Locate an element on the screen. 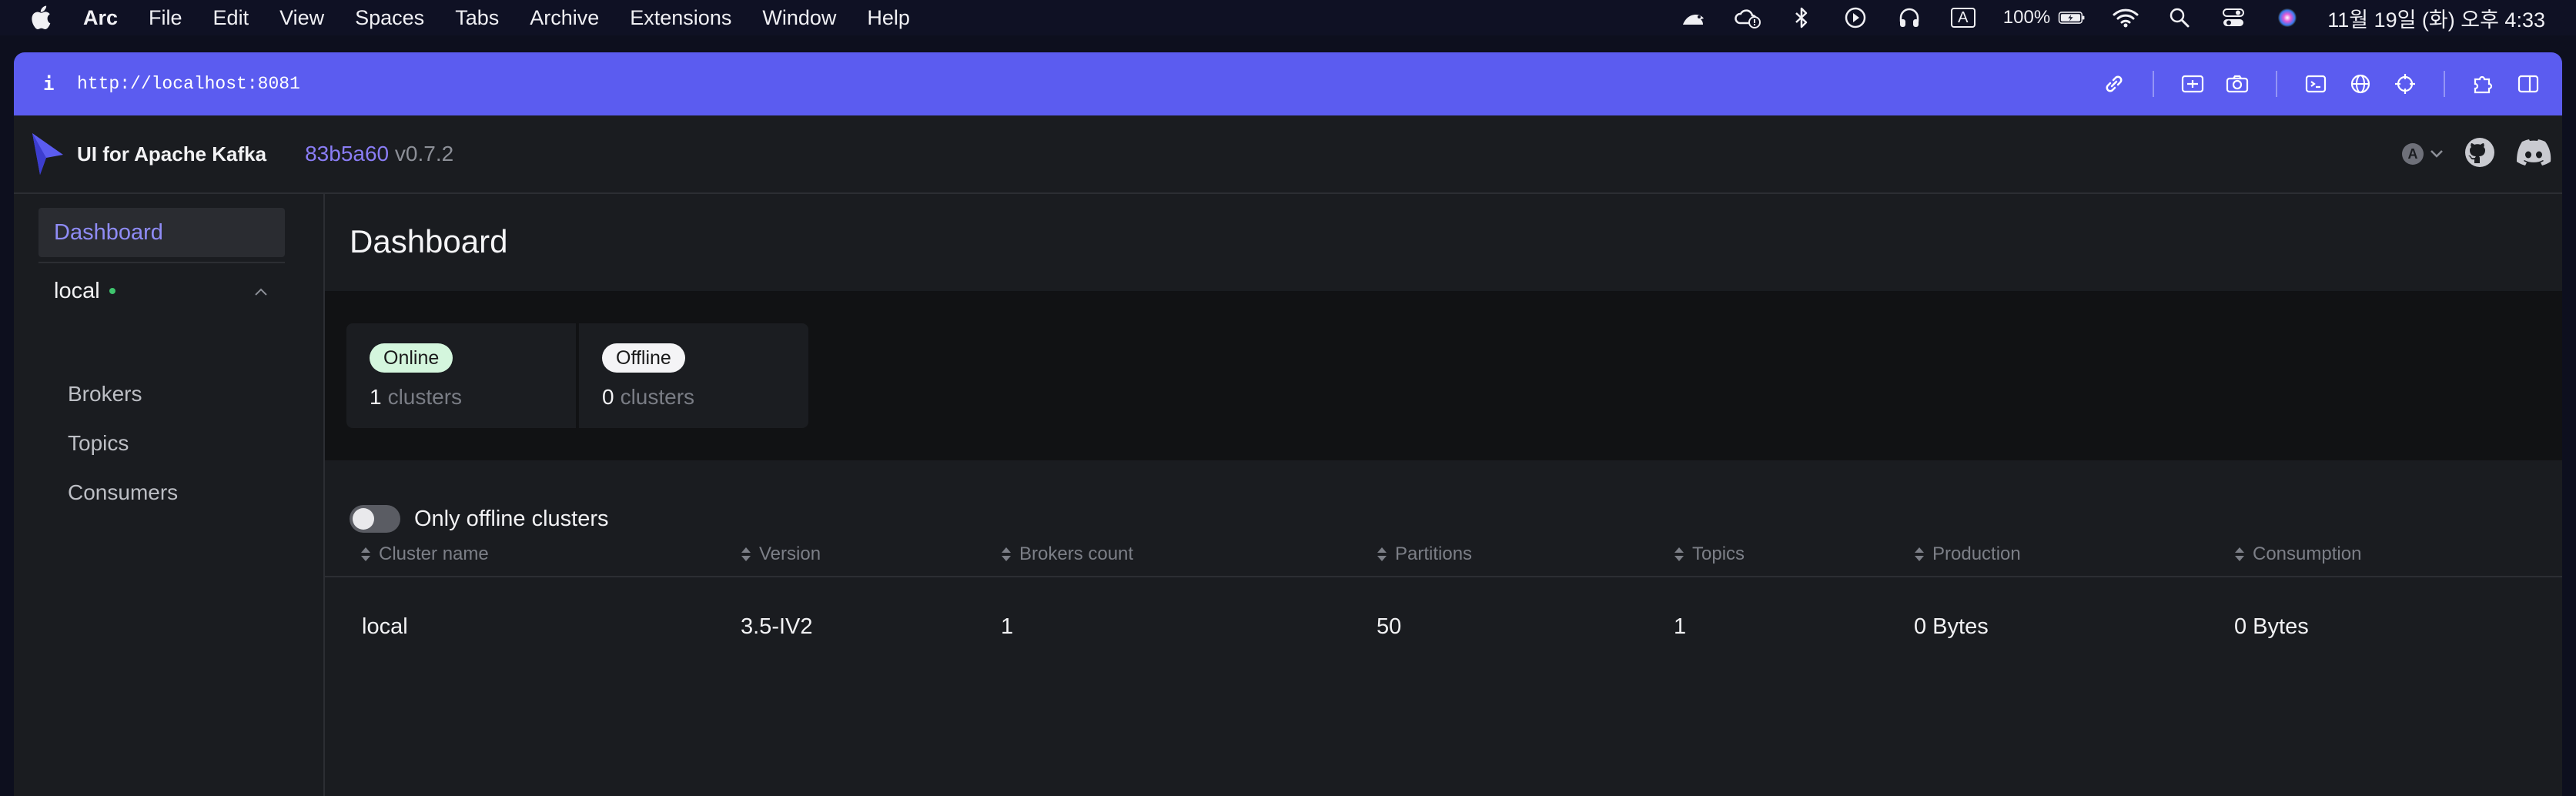  input-source-icon: A is located at coordinates (1963, 17).